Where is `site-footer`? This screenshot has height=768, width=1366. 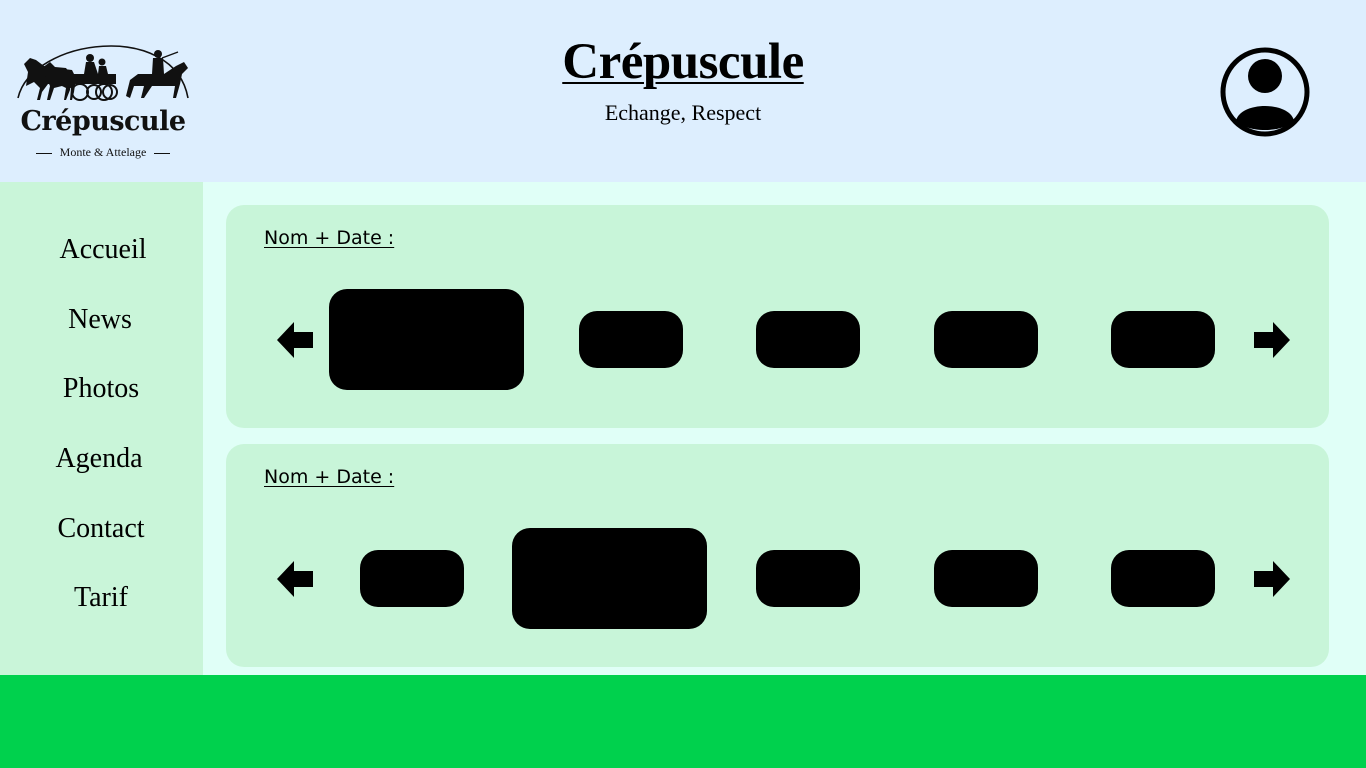 site-footer is located at coordinates (683, 721).